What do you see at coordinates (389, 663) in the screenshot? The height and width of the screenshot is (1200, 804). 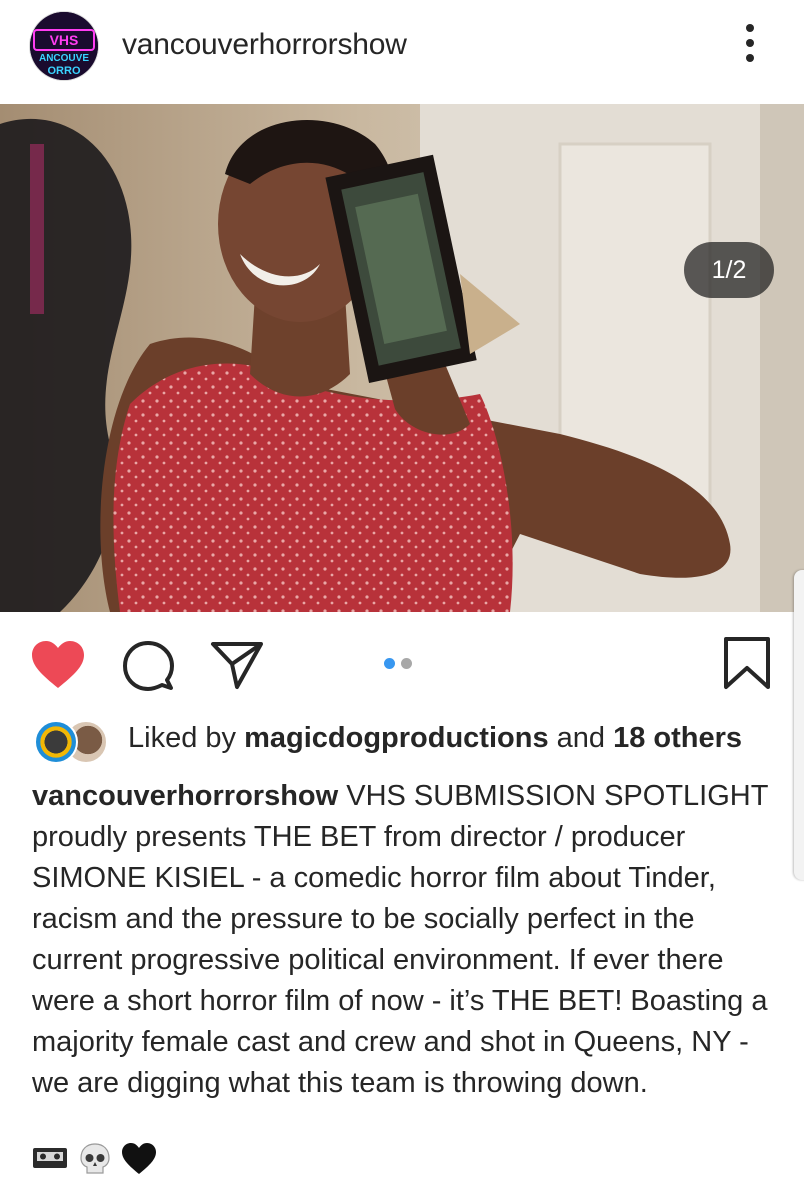 I see `carousel-dot-active` at bounding box center [389, 663].